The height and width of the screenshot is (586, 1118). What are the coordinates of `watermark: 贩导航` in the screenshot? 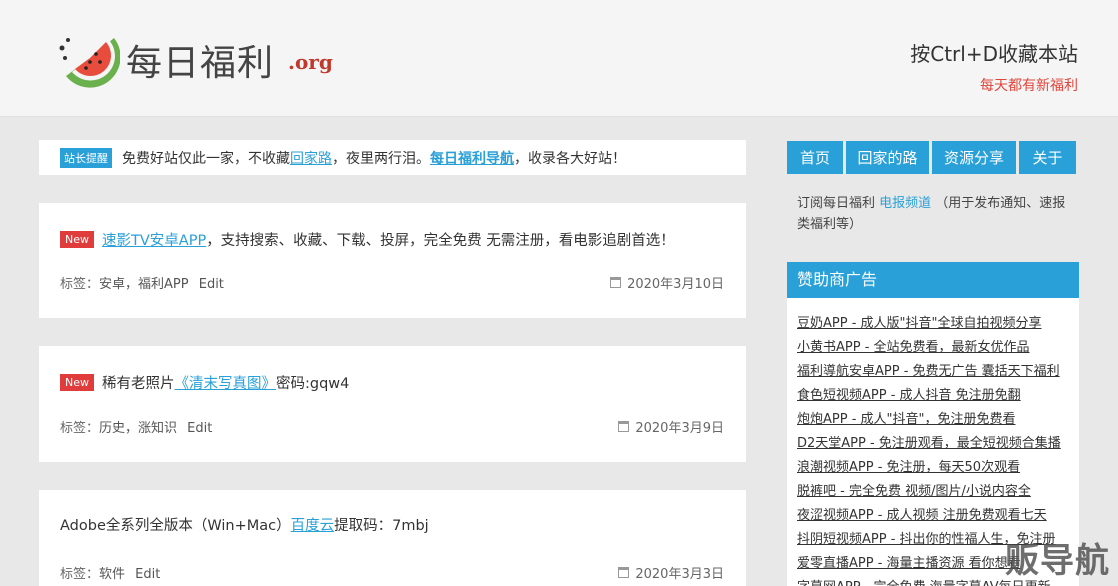 It's located at (1057, 561).